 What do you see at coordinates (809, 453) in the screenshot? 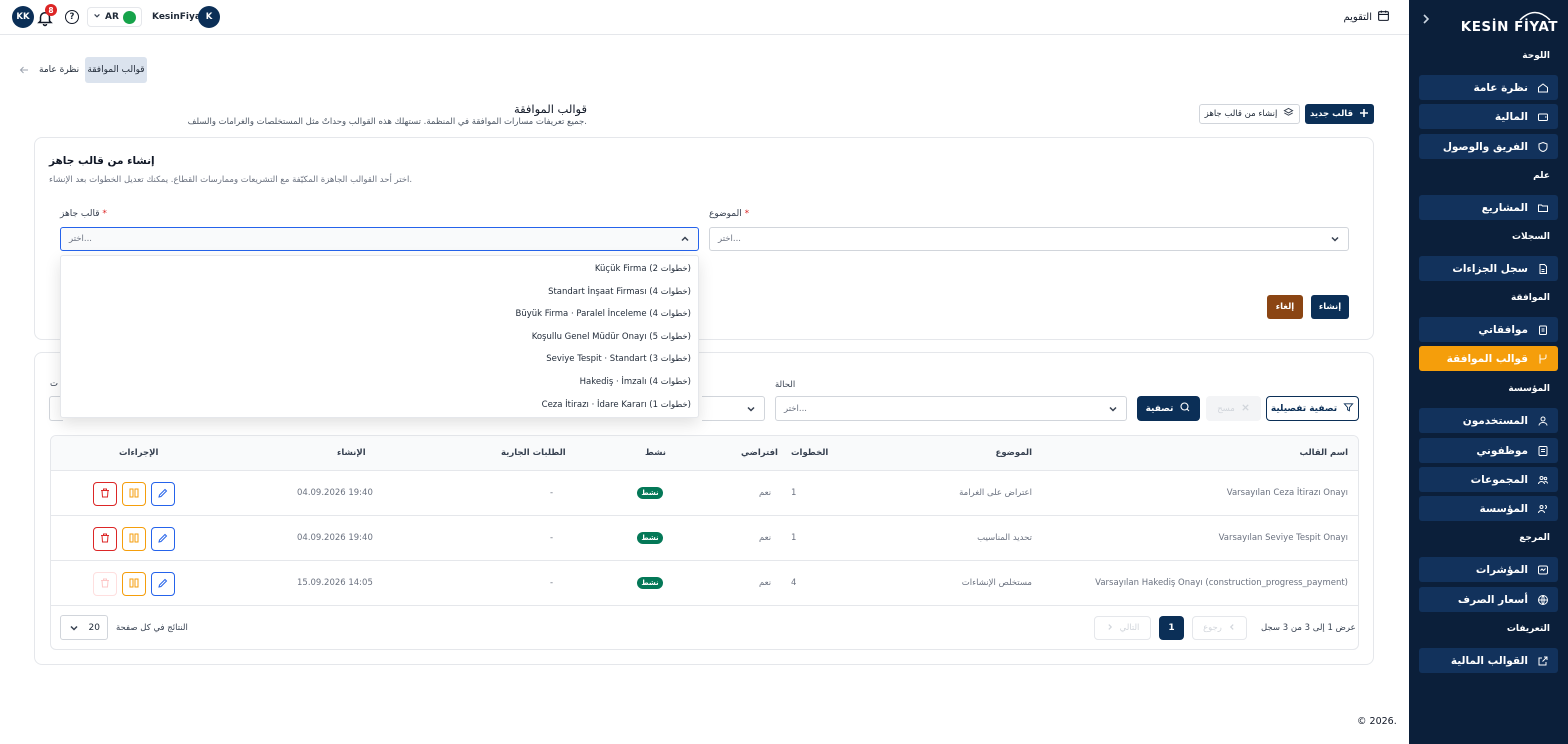
I see `column-header-steps: الخطوات` at bounding box center [809, 453].